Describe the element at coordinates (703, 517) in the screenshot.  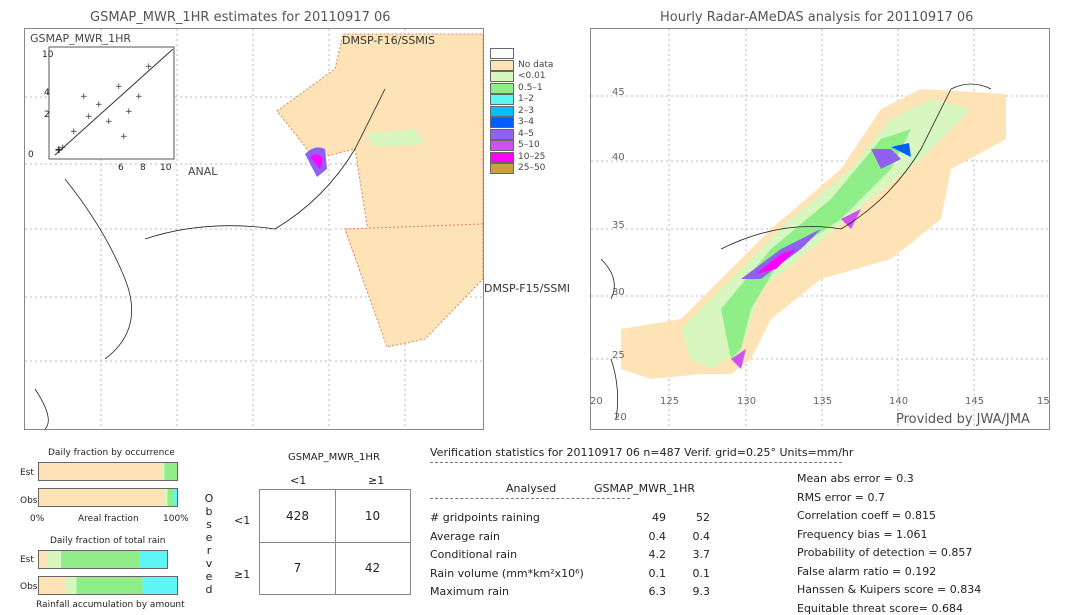
I see `stat-gsmap: 52` at that location.